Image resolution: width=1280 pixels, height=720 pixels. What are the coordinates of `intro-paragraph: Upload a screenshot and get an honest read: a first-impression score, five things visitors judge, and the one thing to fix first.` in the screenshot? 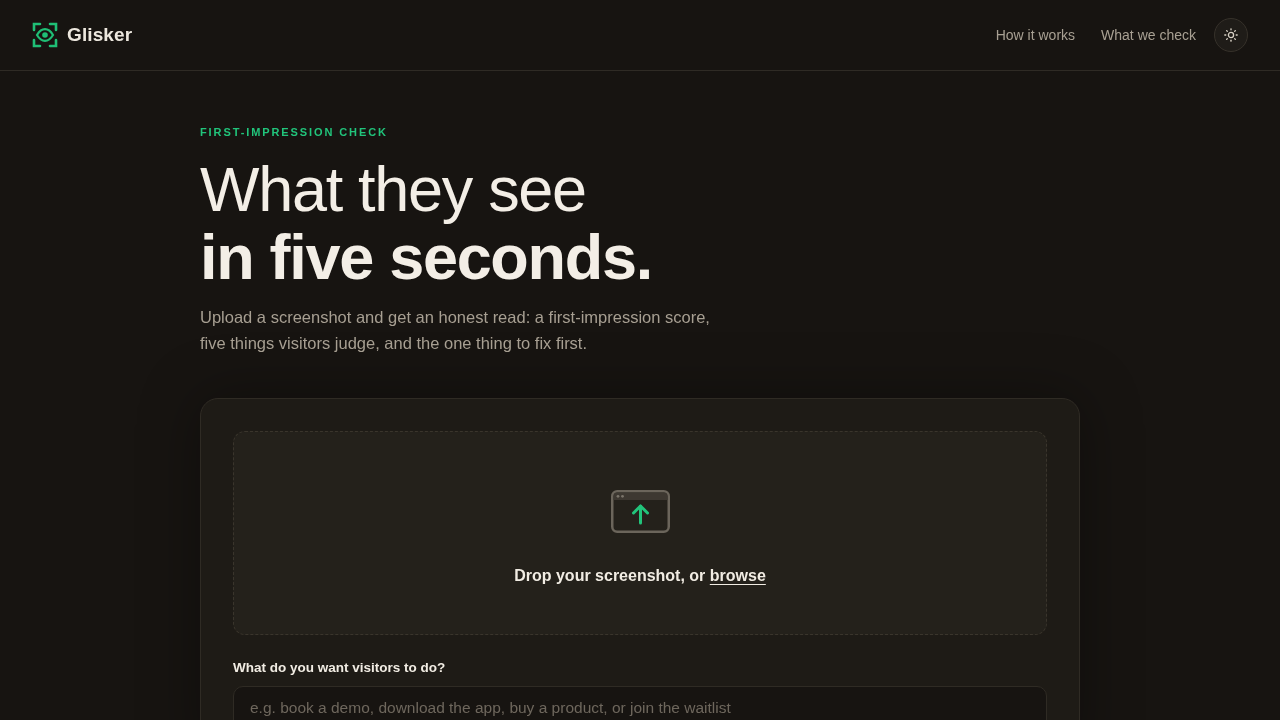 It's located at (455, 330).